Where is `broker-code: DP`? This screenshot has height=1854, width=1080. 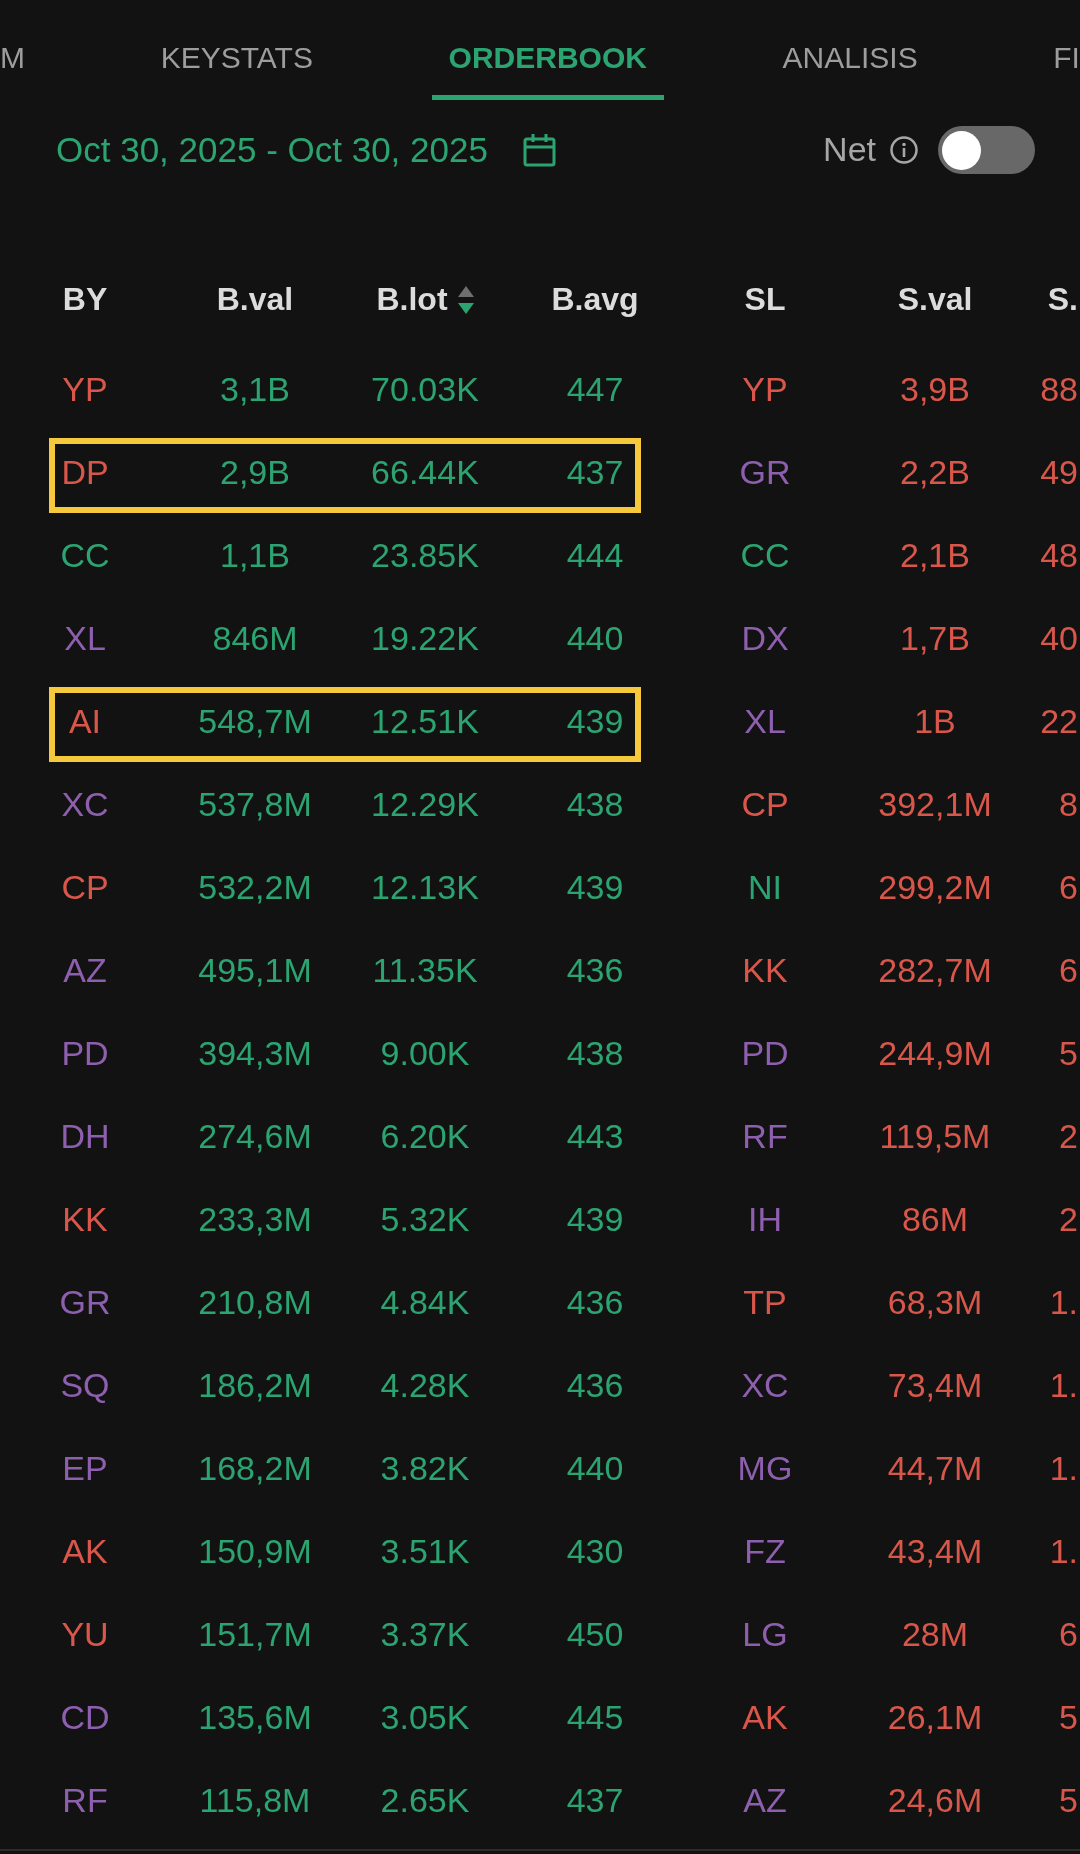
broker-code: DP is located at coordinates (85, 472).